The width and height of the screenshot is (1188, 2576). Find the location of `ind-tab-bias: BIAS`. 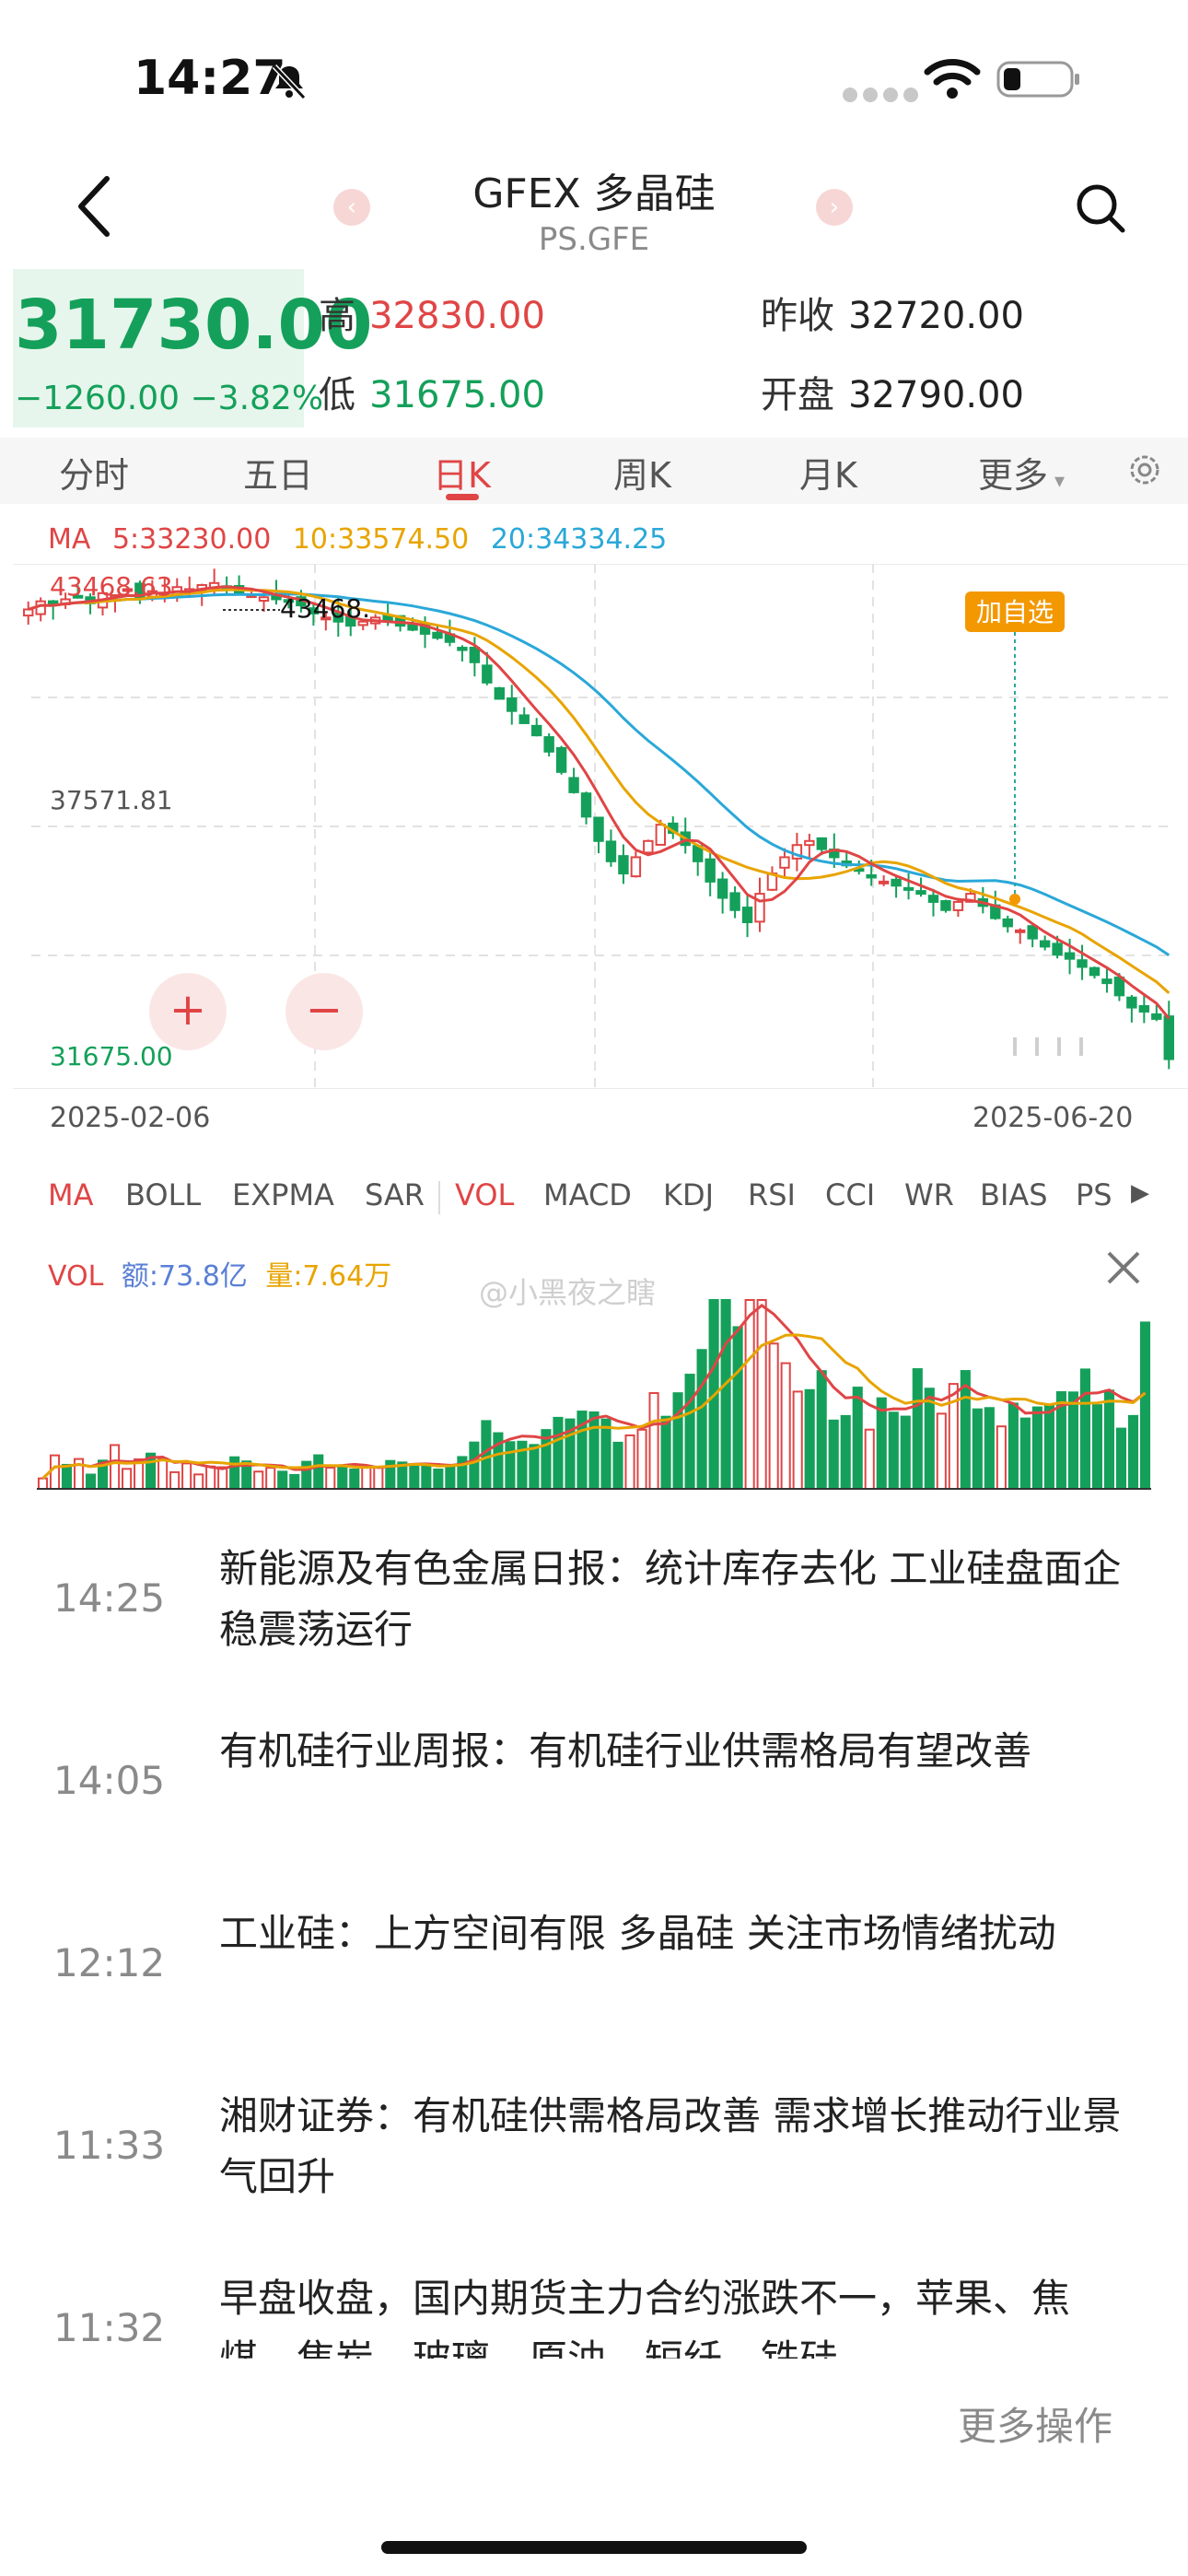

ind-tab-bias: BIAS is located at coordinates (1014, 1194).